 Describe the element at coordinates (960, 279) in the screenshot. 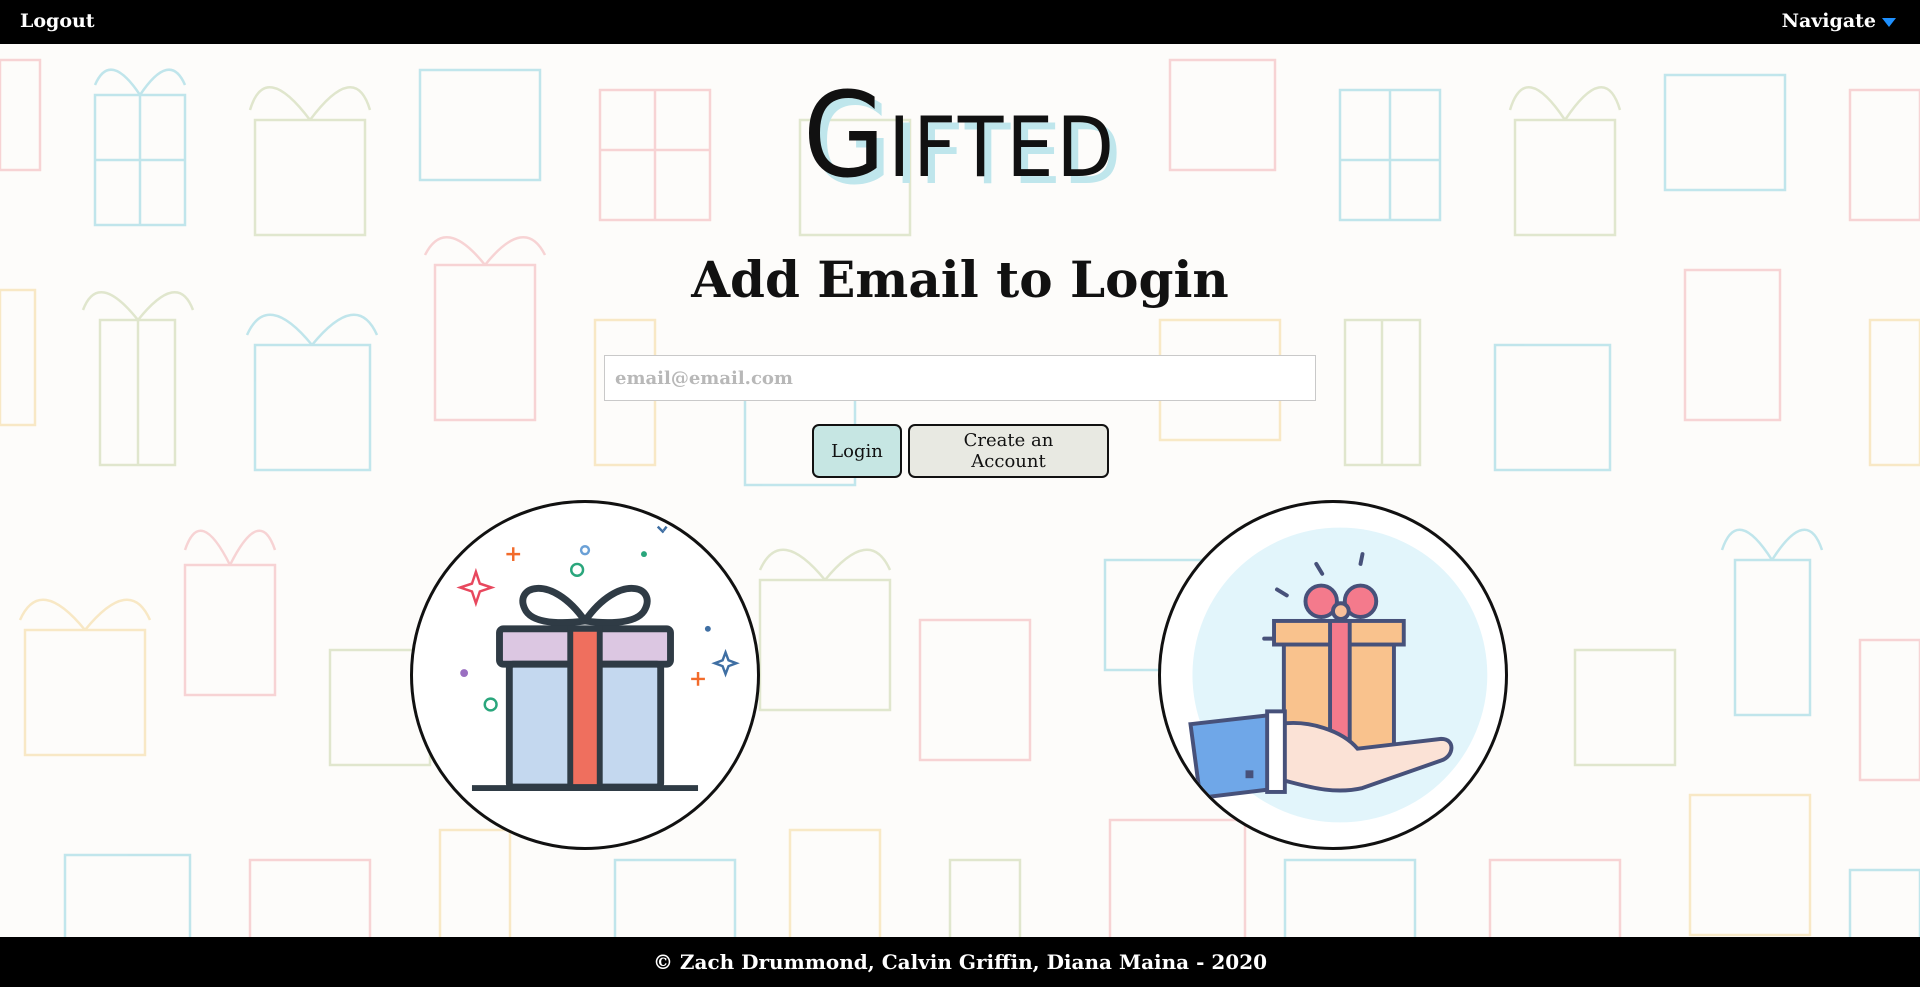

I see `login-heading: Add Email to Login` at that location.